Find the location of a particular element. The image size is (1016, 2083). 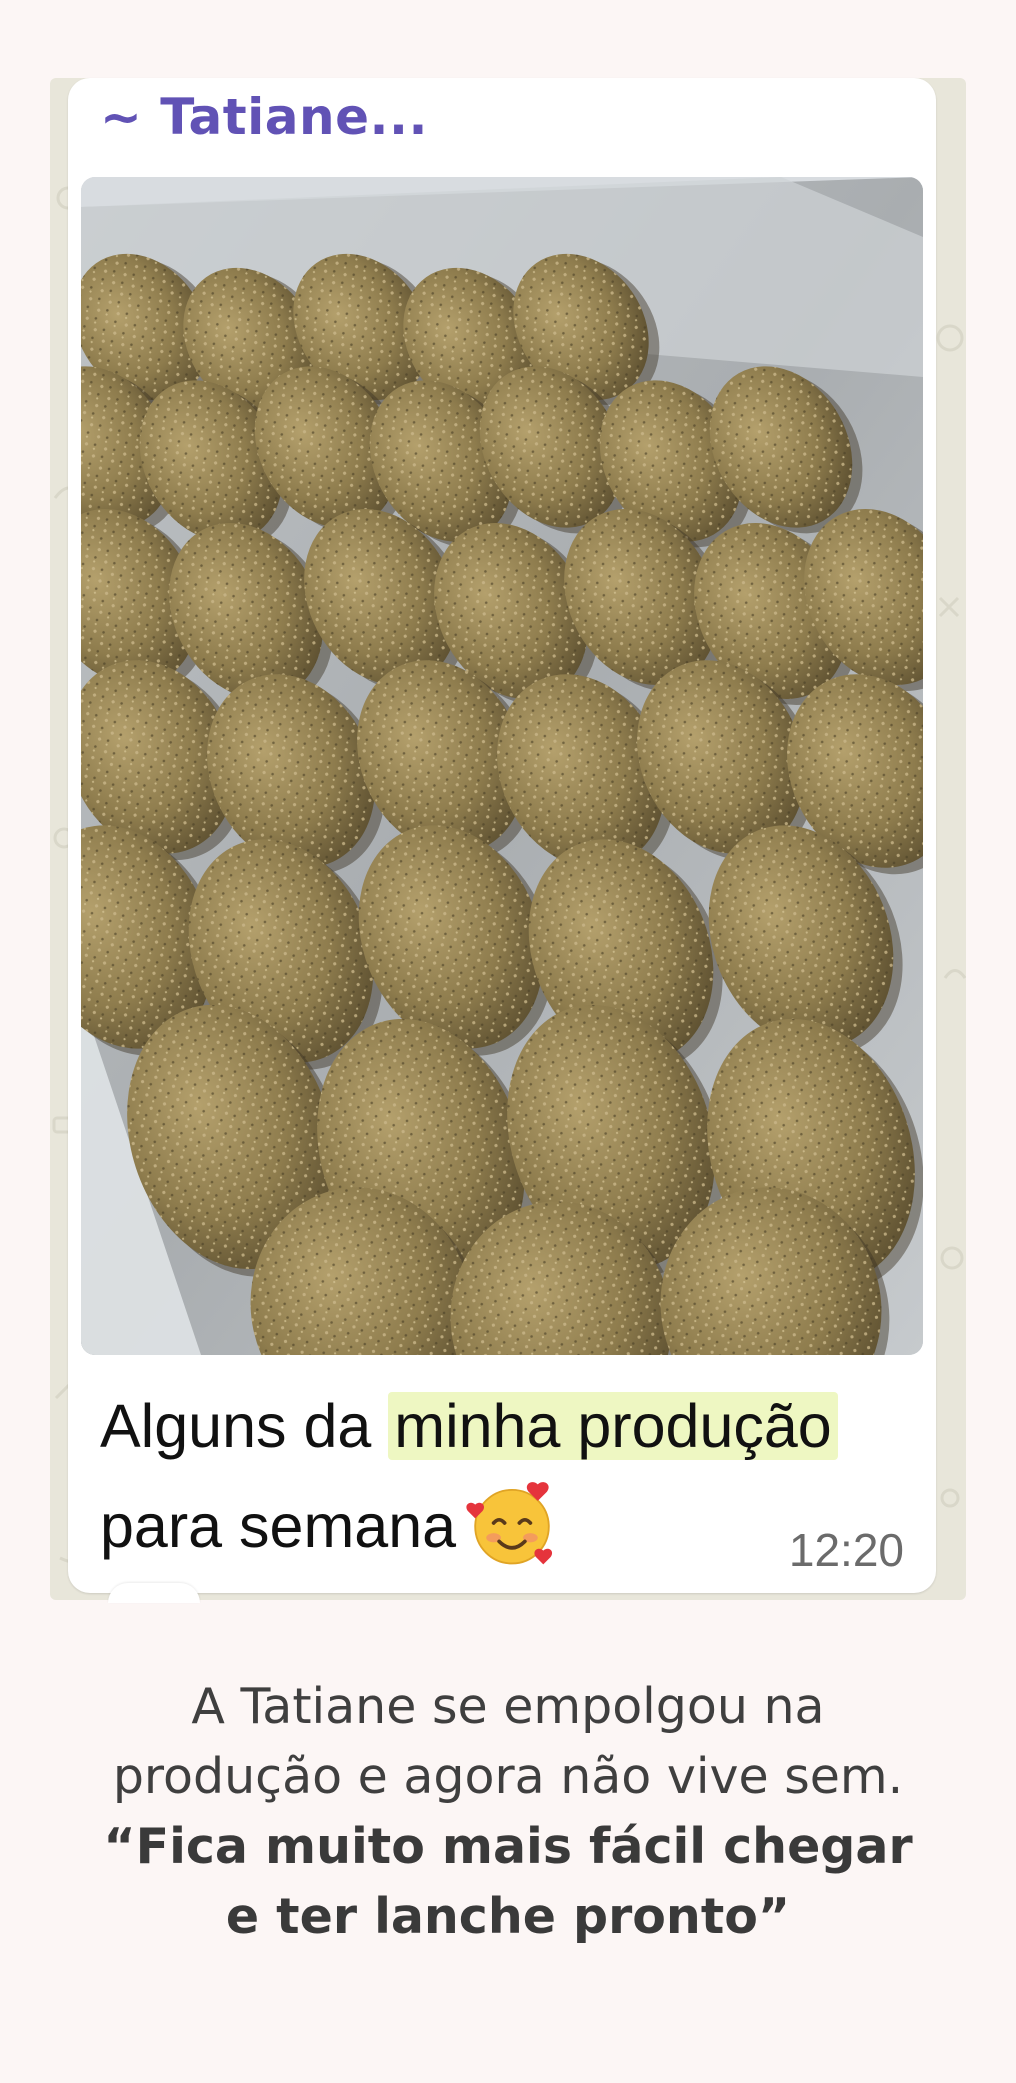

caption-line-1: Alguns da minha produção is located at coordinates (505, 1426).